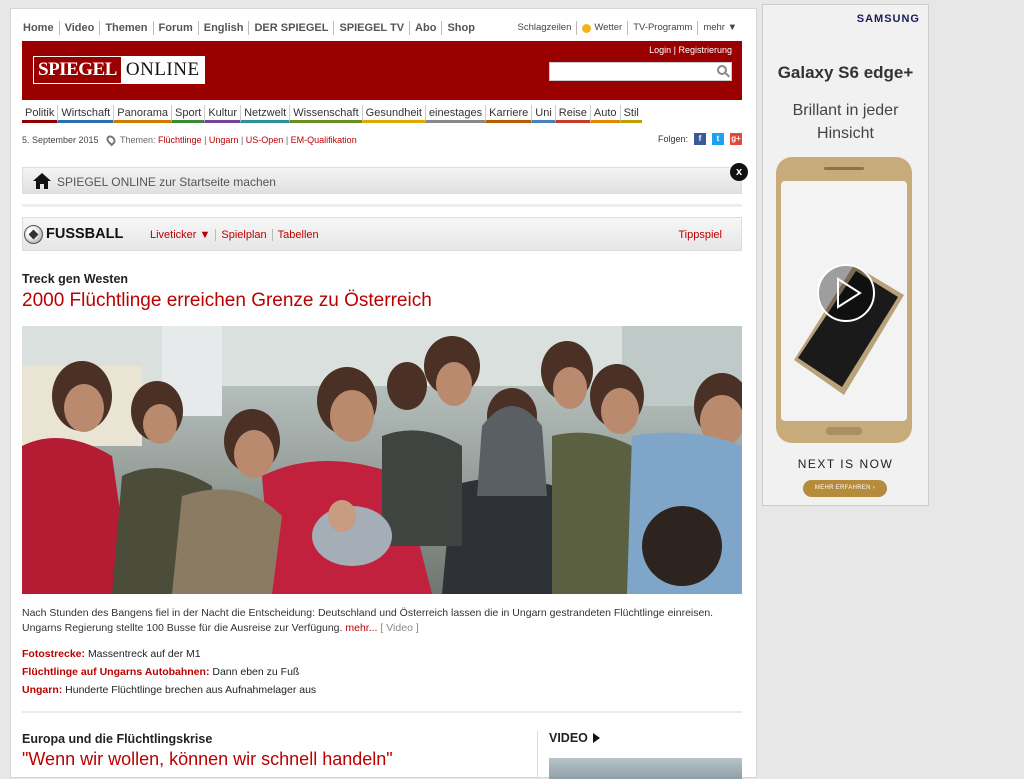 The height and width of the screenshot is (779, 1024). What do you see at coordinates (382, 180) in the screenshot?
I see `set-homepage-bar: SPIEGEL ONLINE zur Startseite machen` at bounding box center [382, 180].